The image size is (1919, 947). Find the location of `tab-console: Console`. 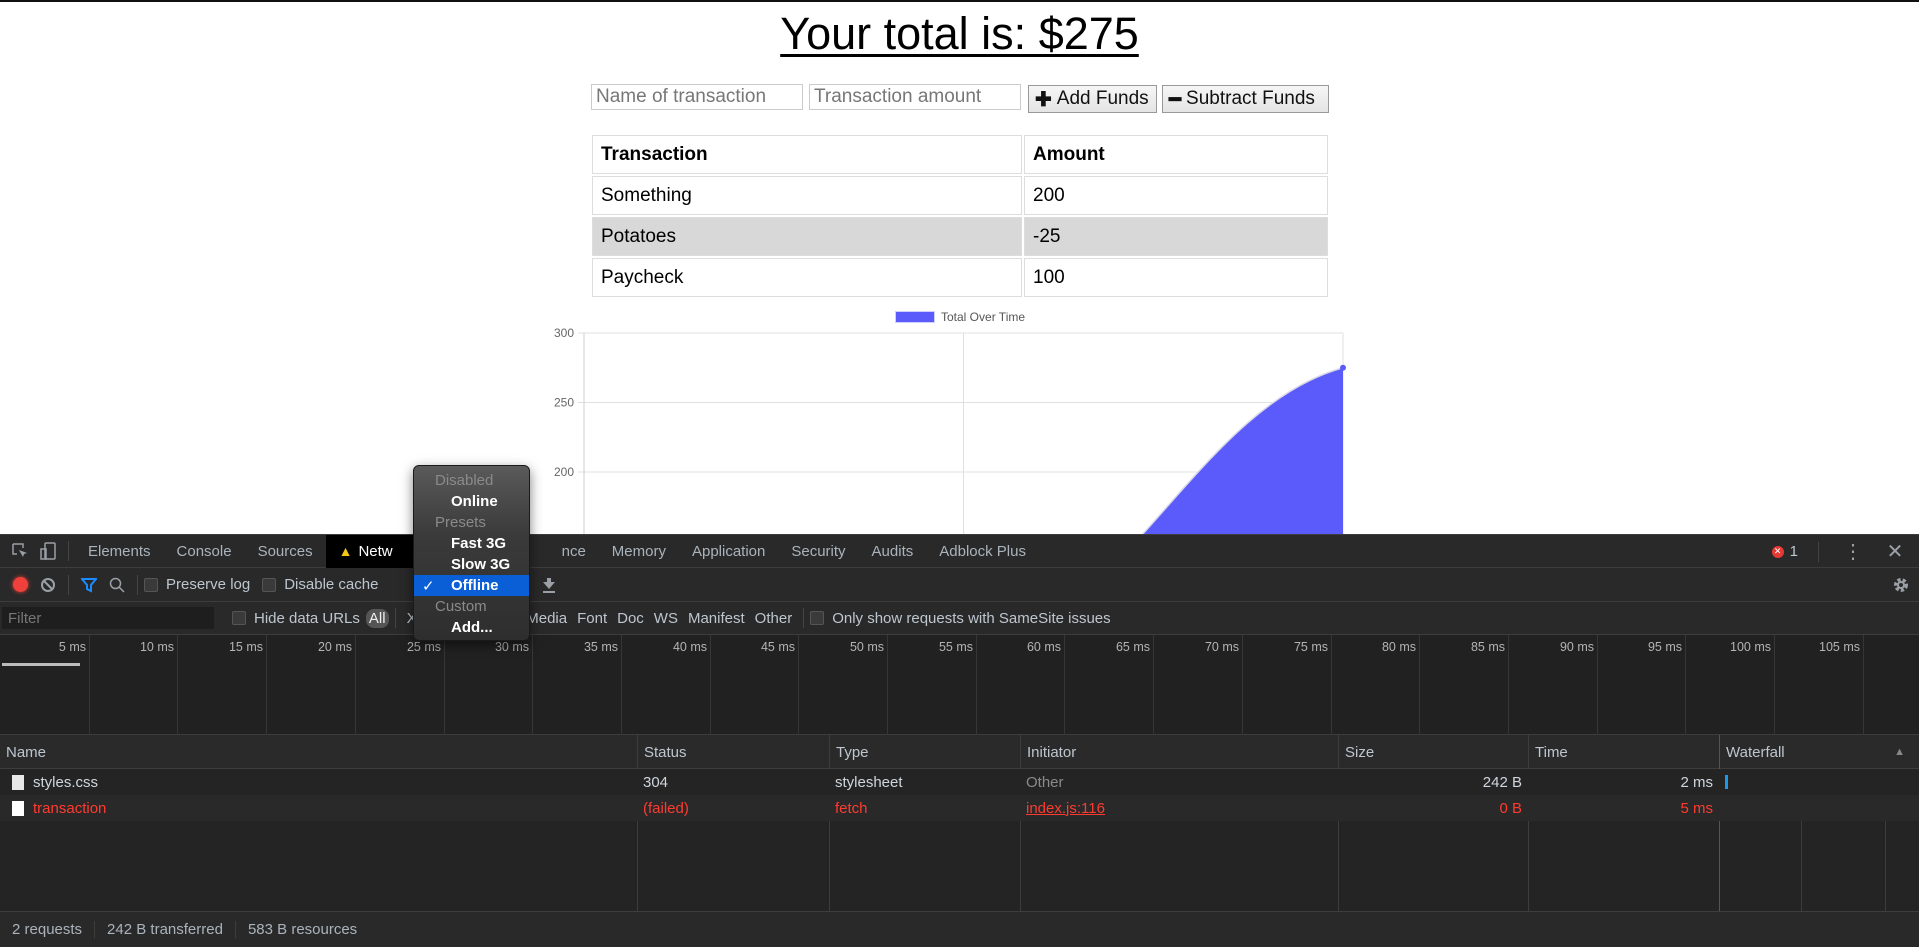

tab-console: Console is located at coordinates (204, 551).